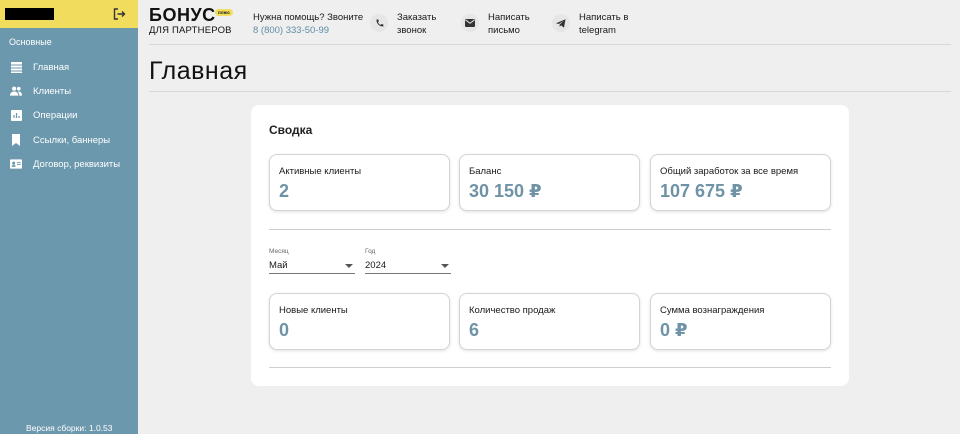 The width and height of the screenshot is (960, 434). What do you see at coordinates (198, 71) in the screenshot?
I see `page-title: Главная` at bounding box center [198, 71].